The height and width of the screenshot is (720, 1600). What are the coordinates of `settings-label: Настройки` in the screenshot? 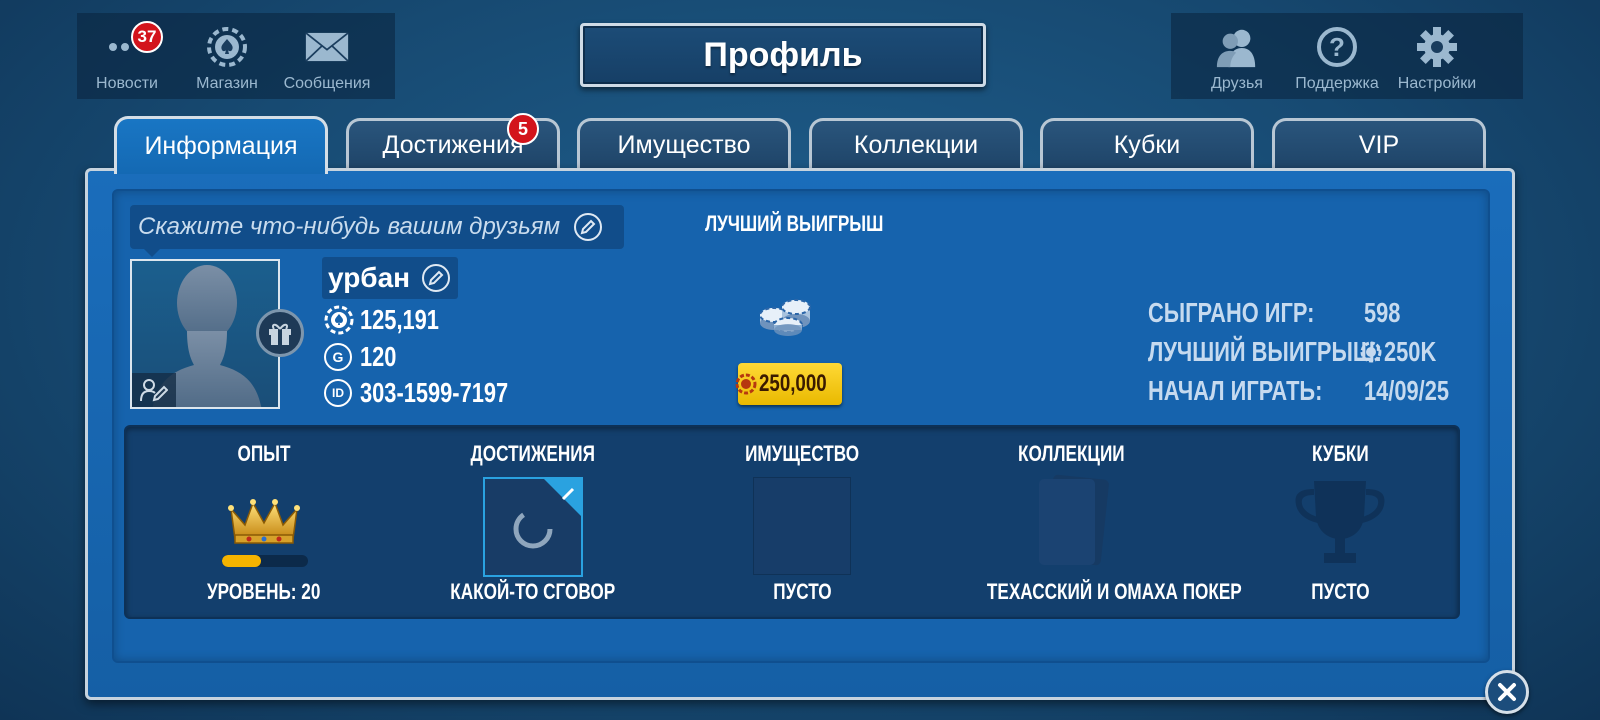 It's located at (1437, 83).